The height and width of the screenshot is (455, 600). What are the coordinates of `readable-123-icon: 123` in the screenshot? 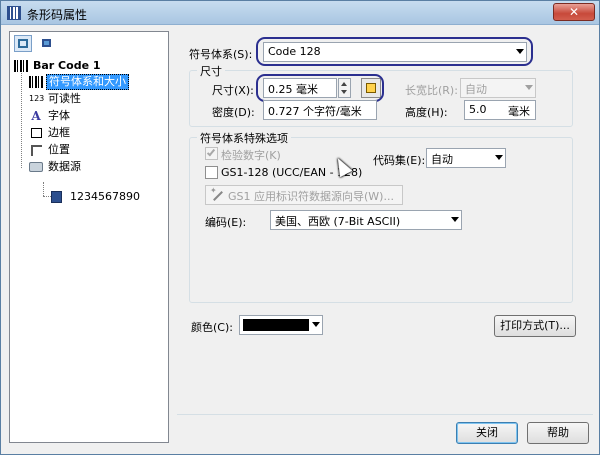 It's located at (37, 98).